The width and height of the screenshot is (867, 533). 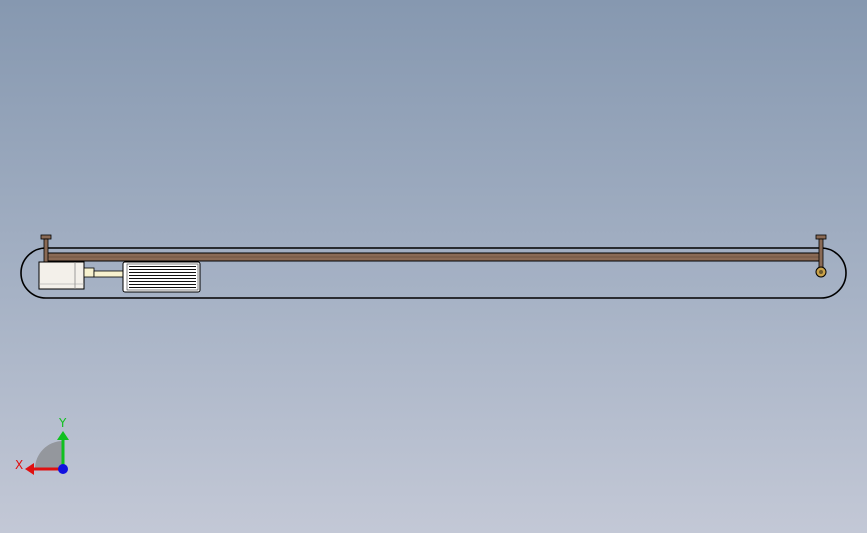 What do you see at coordinates (19, 465) in the screenshot?
I see `x-axis-label: X` at bounding box center [19, 465].